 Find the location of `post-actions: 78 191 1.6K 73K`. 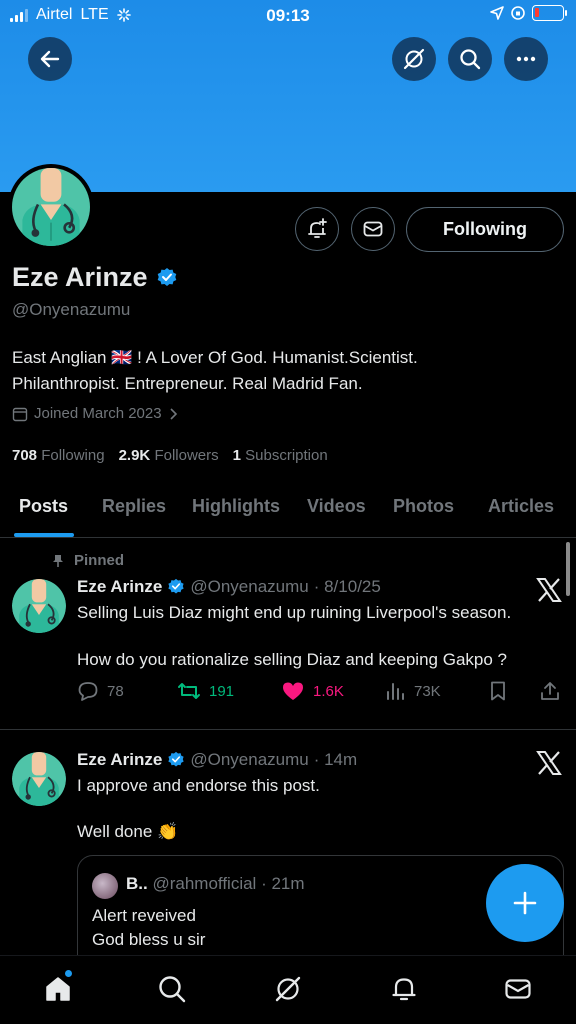

post-actions: 78 191 1.6K 73K is located at coordinates (319, 692).